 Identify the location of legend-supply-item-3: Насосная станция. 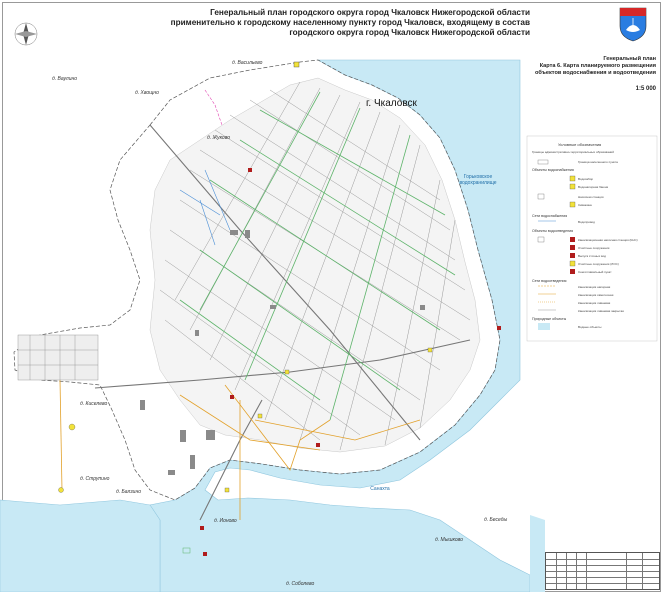
(591, 197).